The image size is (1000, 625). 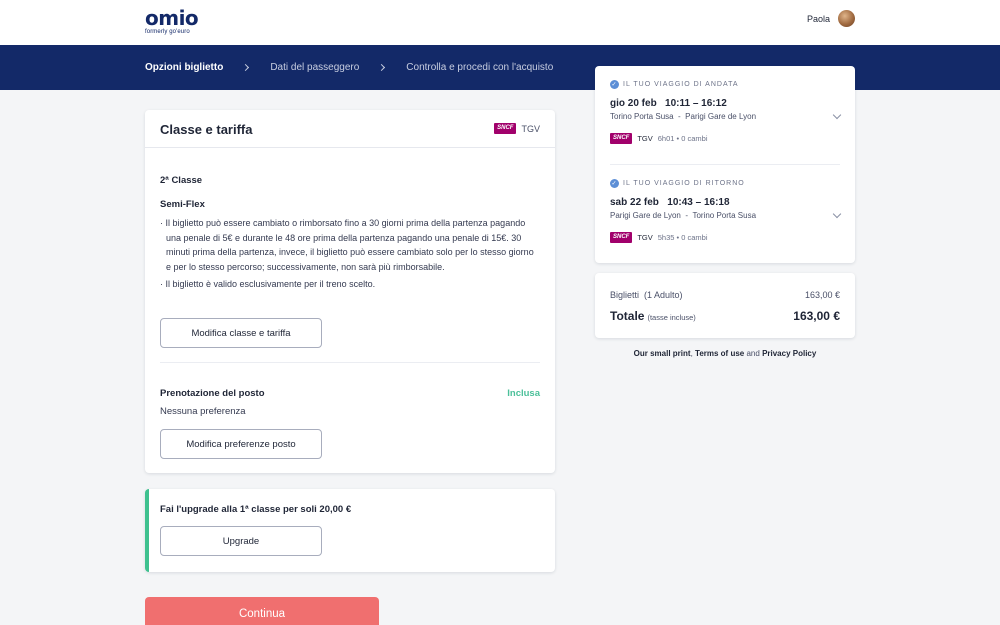 I want to click on return-train-type: TGV, so click(x=645, y=237).